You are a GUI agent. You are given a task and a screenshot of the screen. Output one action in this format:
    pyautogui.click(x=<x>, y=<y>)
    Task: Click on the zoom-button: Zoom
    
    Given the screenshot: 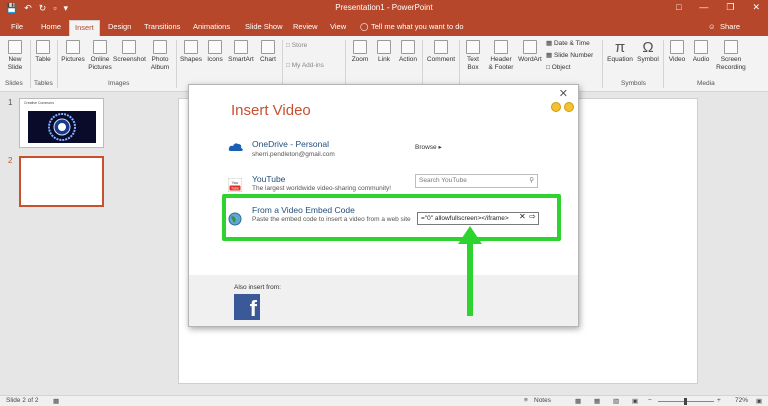 What is the action you would take?
    pyautogui.click(x=360, y=52)
    